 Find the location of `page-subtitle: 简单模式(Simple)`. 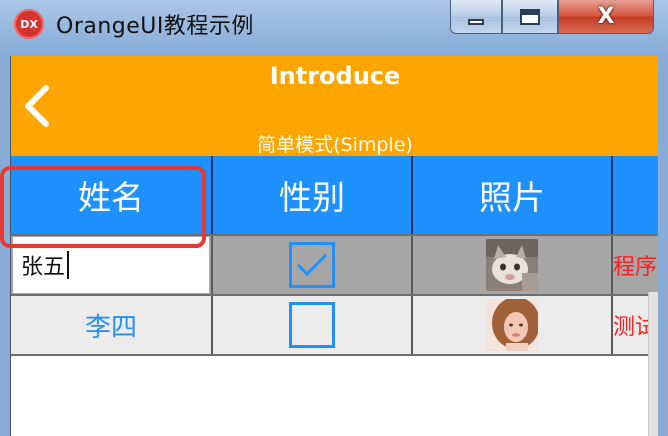

page-subtitle: 简单模式(Simple) is located at coordinates (335, 145).